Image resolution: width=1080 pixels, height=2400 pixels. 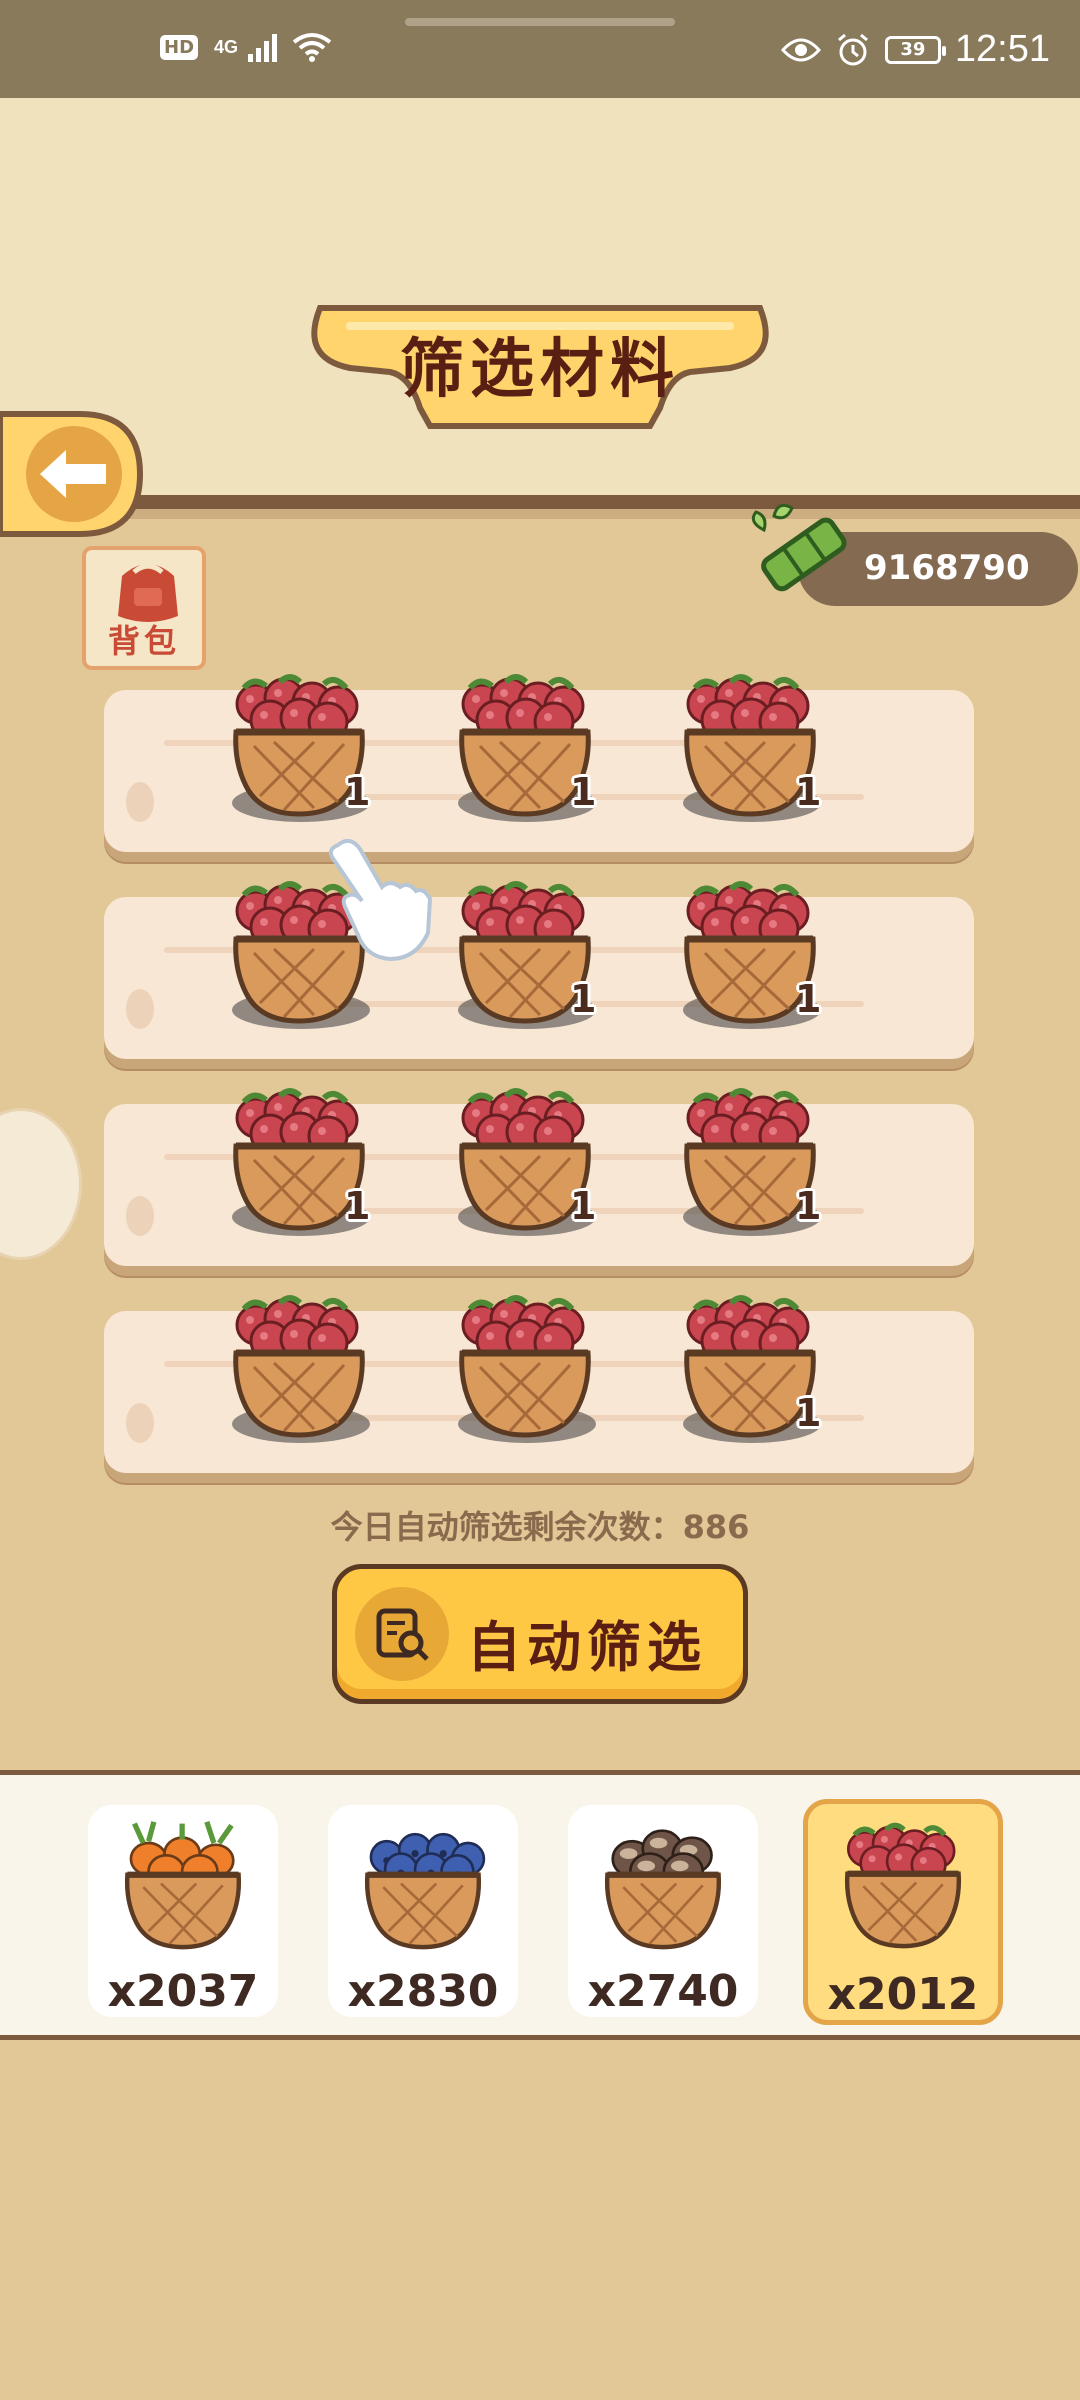 What do you see at coordinates (226, 46) in the screenshot?
I see `network-label: 4G` at bounding box center [226, 46].